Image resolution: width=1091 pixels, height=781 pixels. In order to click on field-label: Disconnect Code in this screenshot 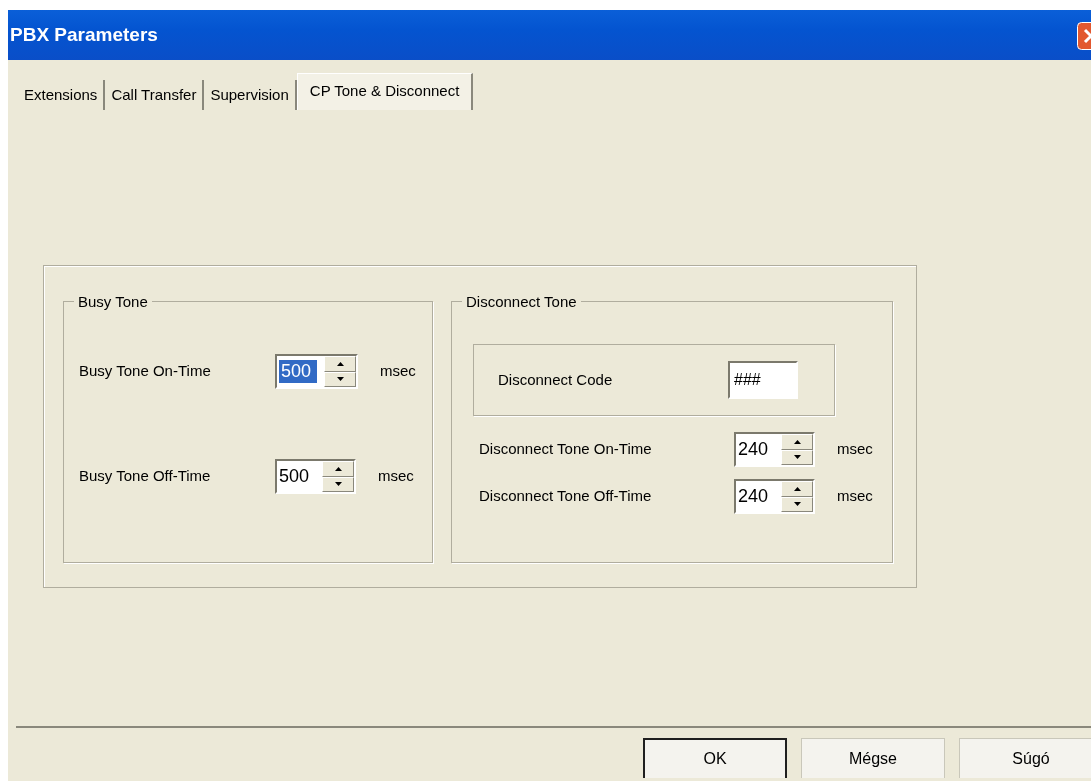, I will do `click(556, 379)`.